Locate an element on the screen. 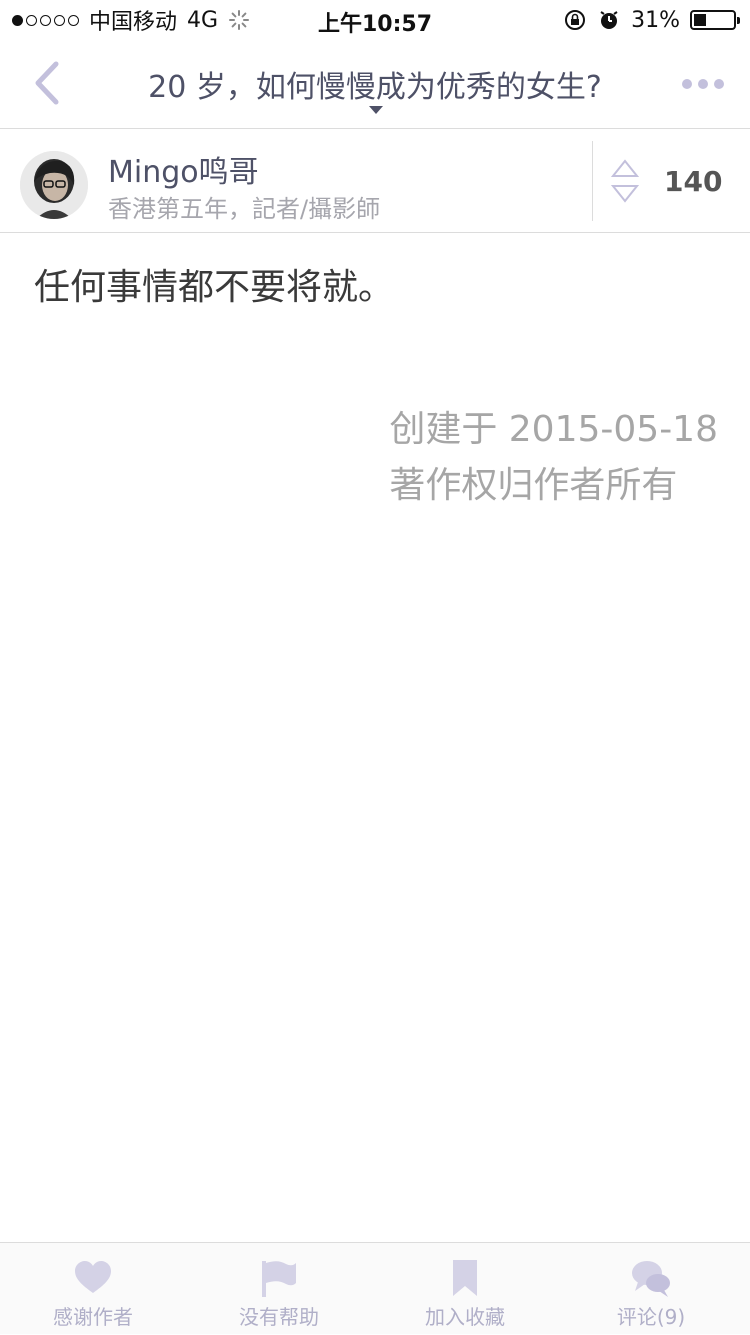 The image size is (750, 1335). tab-label: 感谢作者 is located at coordinates (93, 1317).